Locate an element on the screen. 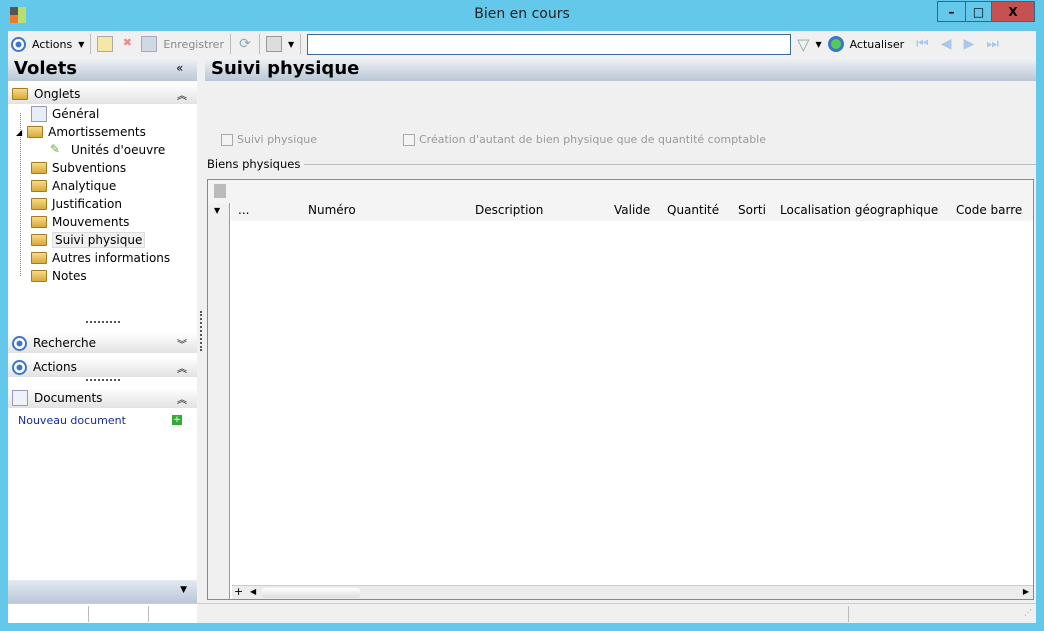 This screenshot has width=1044, height=631. tree-item-unites: ✎ Unités d'oeuvre is located at coordinates (102, 150).